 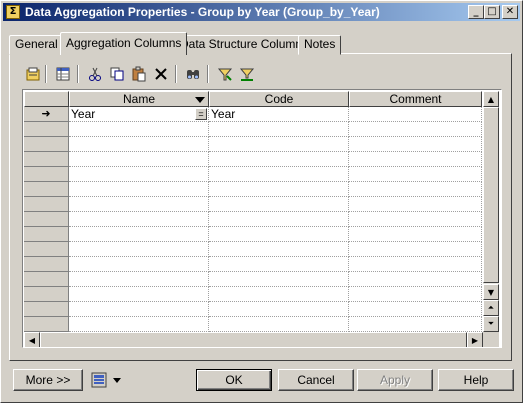 I want to click on vertical-scrollbar: ▲ ▼ ⏶ ⏷, so click(x=491, y=211).